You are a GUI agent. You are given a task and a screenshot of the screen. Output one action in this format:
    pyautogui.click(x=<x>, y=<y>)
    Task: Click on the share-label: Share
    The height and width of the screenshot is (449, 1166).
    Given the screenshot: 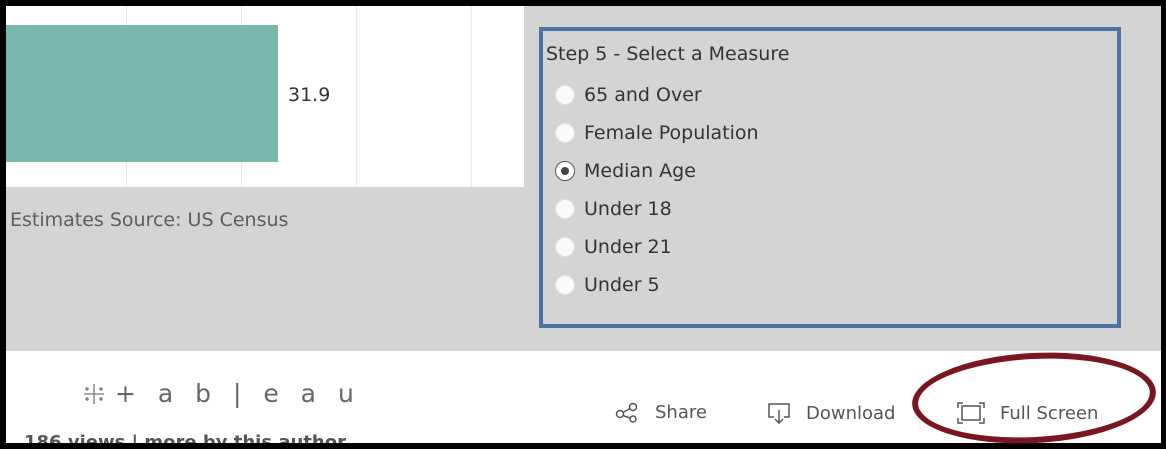 What is the action you would take?
    pyautogui.click(x=681, y=412)
    